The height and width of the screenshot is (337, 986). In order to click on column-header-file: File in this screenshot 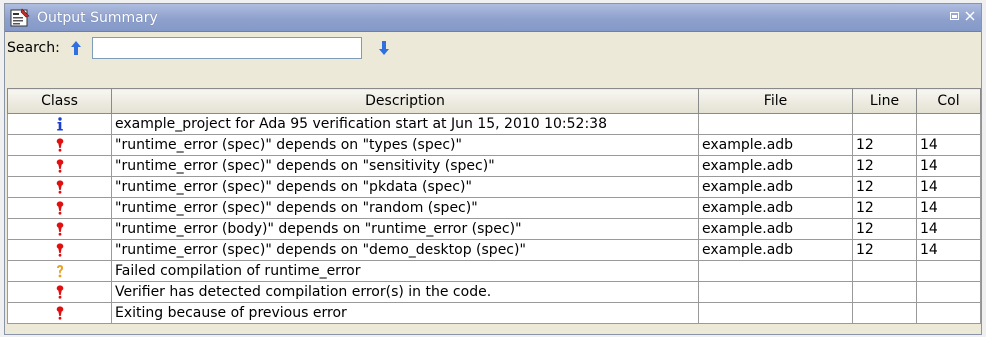, I will do `click(775, 101)`.